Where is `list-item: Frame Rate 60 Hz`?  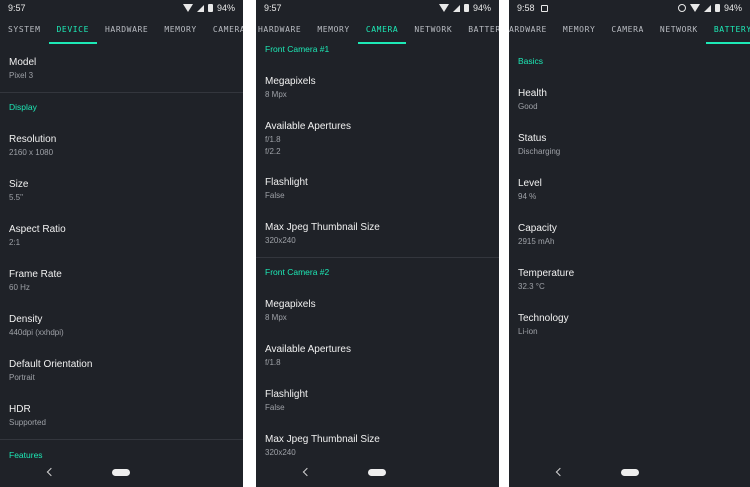 list-item: Frame Rate 60 Hz is located at coordinates (121, 281).